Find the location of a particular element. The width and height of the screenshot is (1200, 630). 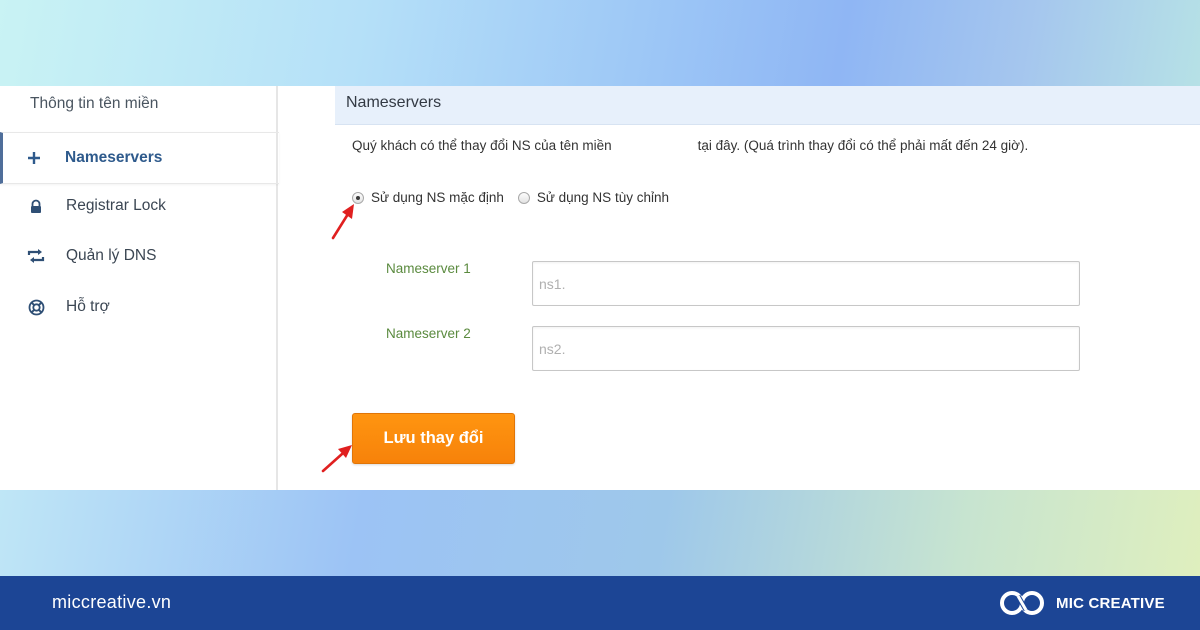

panel-header: Nameservers is located at coordinates (767, 105).